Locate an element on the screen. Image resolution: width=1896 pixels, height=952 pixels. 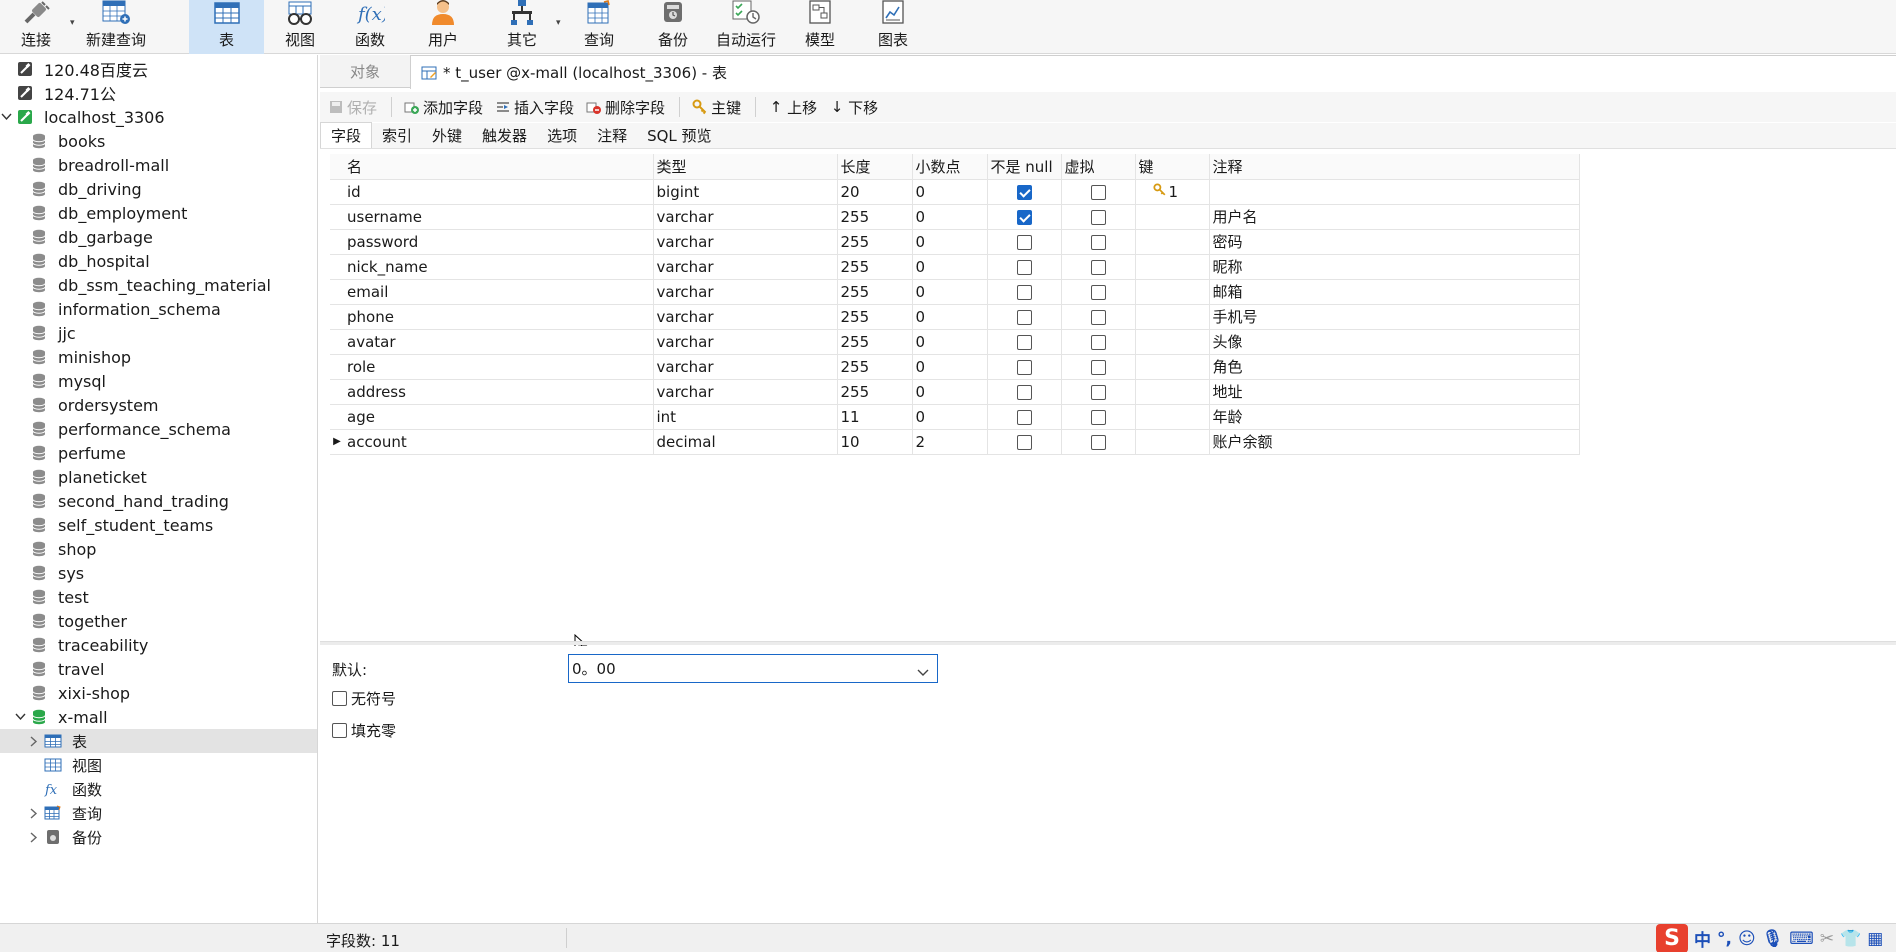
cell-name: username is located at coordinates (499, 217).